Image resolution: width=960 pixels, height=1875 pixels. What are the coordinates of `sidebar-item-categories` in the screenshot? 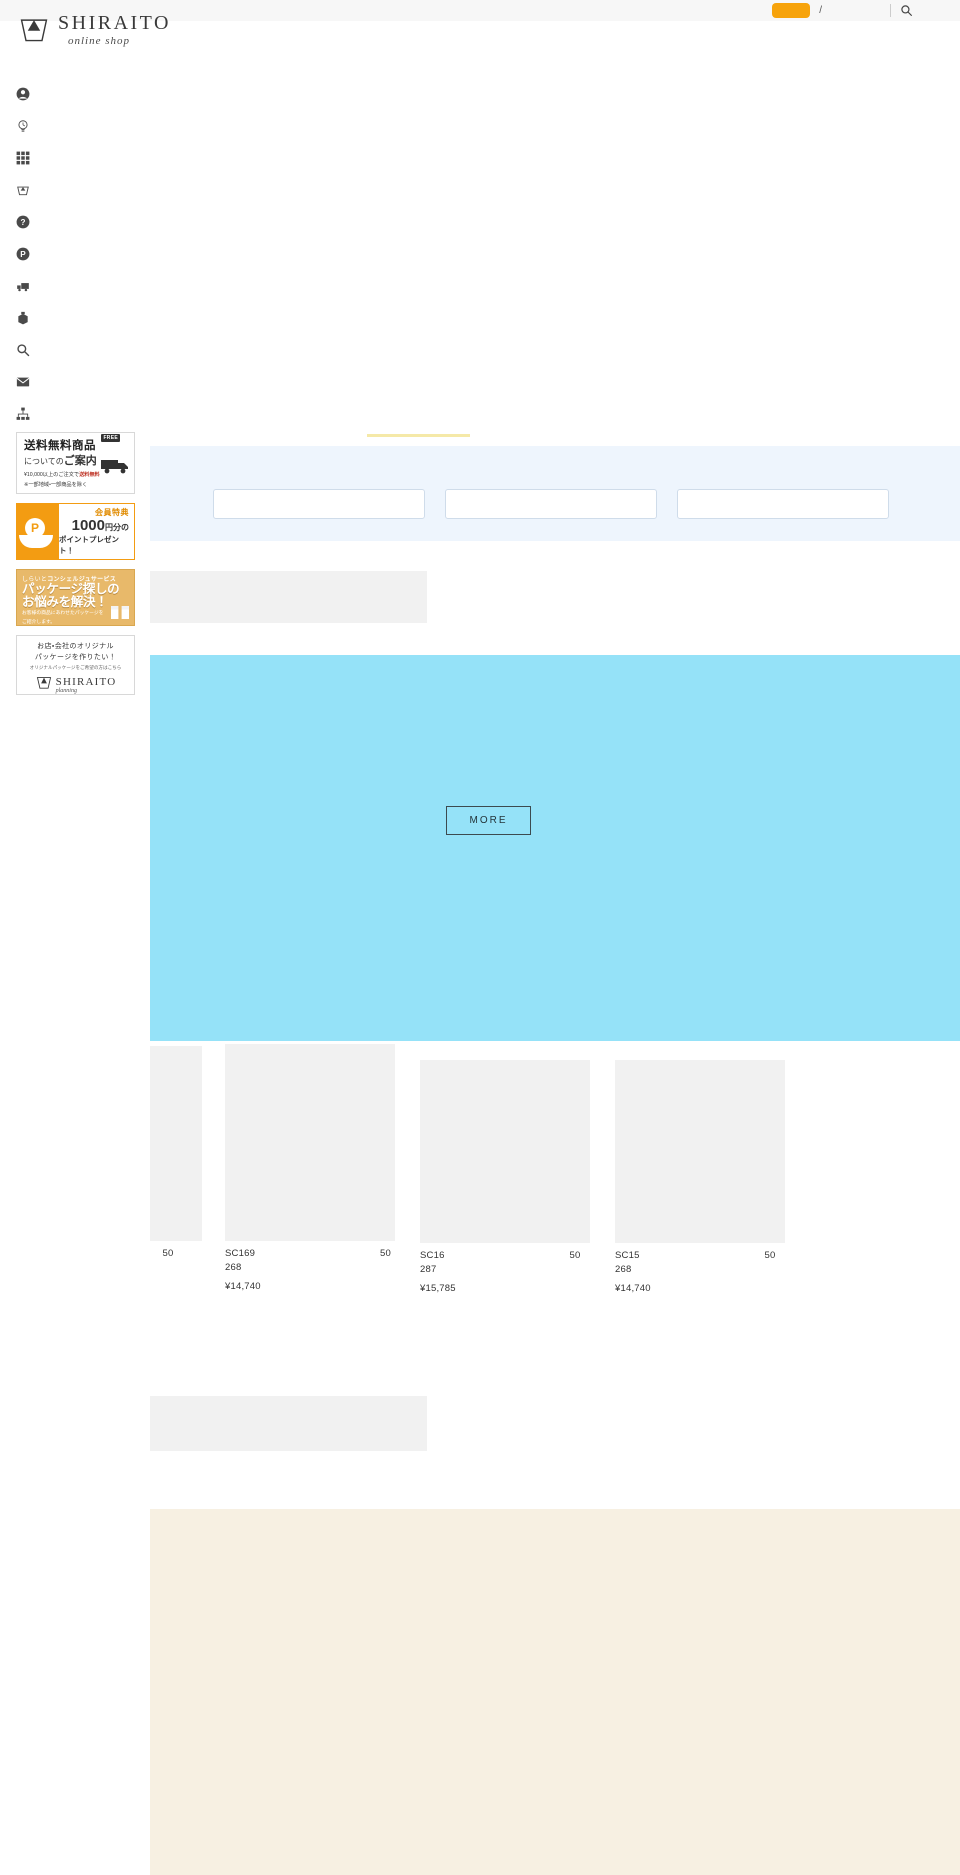 It's located at (75, 158).